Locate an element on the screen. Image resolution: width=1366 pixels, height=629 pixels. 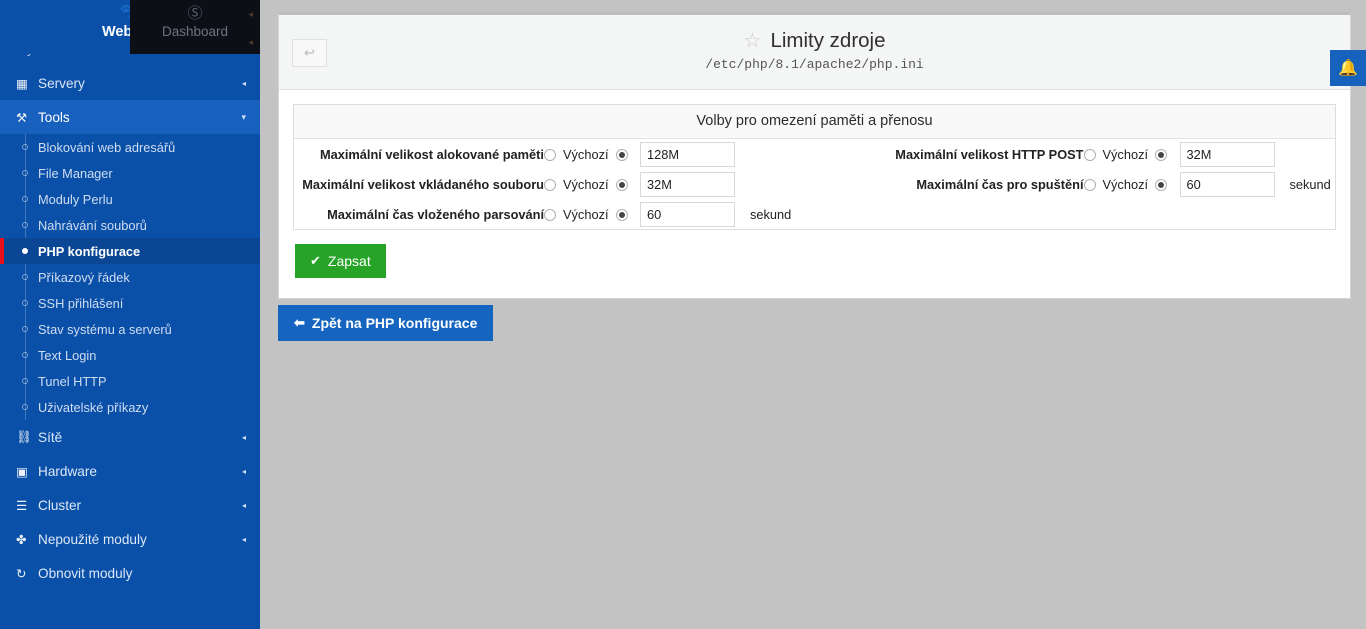
sidebar-group-network: ⛓ Sítě ◂ is located at coordinates (130, 437).